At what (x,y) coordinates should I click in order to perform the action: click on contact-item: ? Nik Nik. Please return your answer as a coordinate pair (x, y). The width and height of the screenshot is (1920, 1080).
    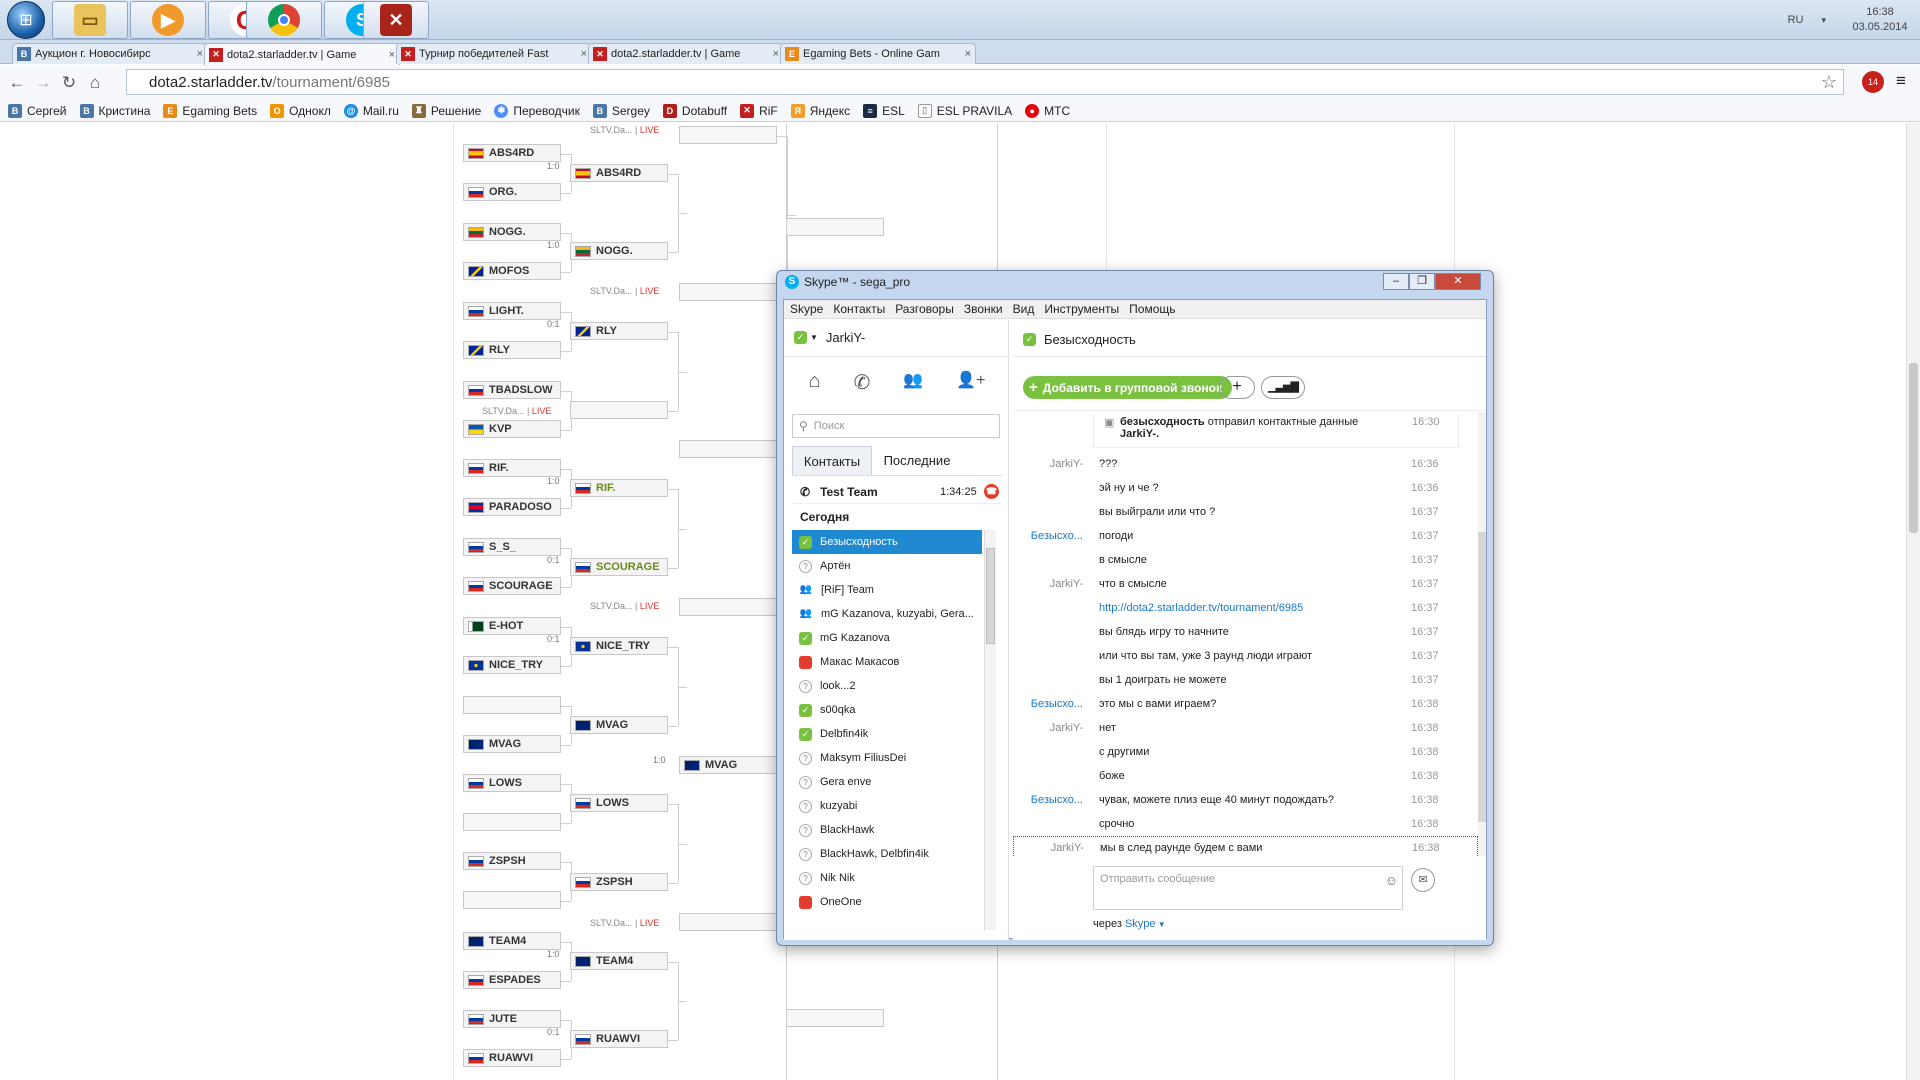
    Looking at the image, I should click on (887, 878).